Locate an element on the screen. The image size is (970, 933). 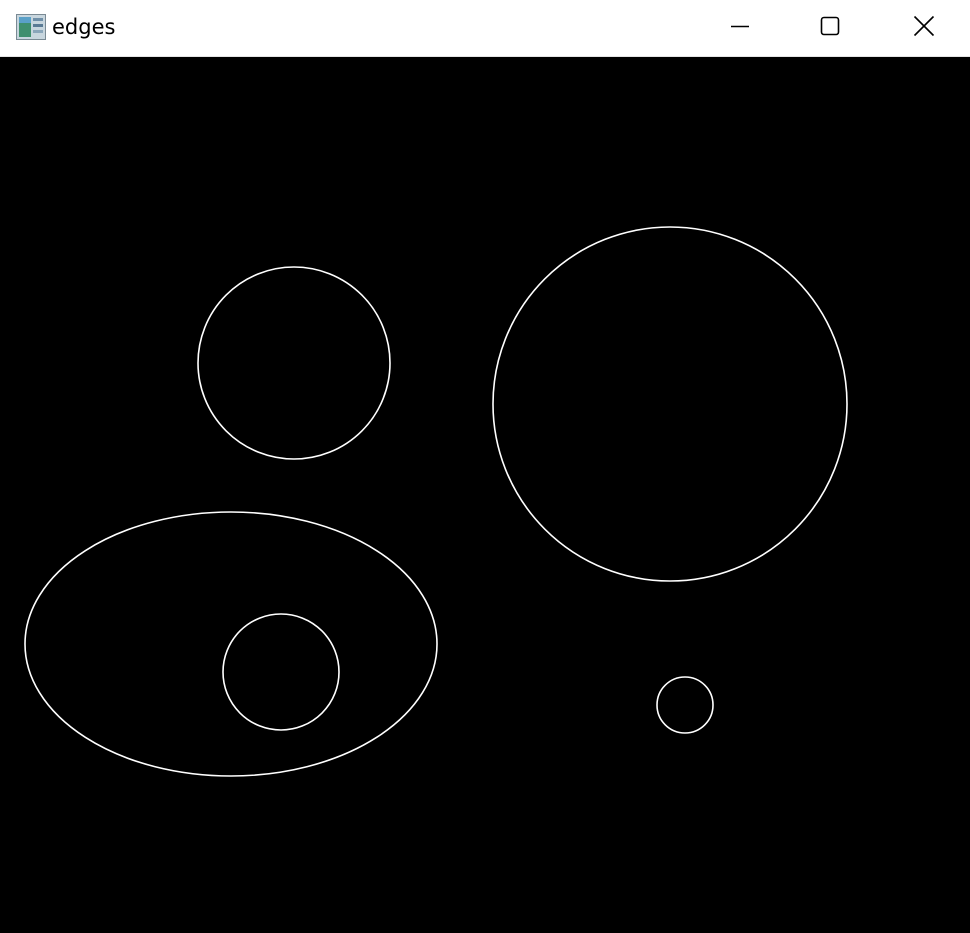
maximize-icon is located at coordinates (830, 28).